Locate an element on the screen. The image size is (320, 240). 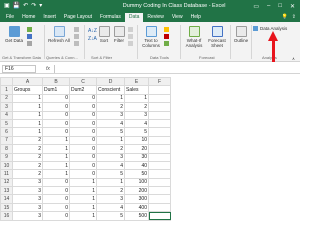
row-header: 2 is located at coordinates (6, 98).